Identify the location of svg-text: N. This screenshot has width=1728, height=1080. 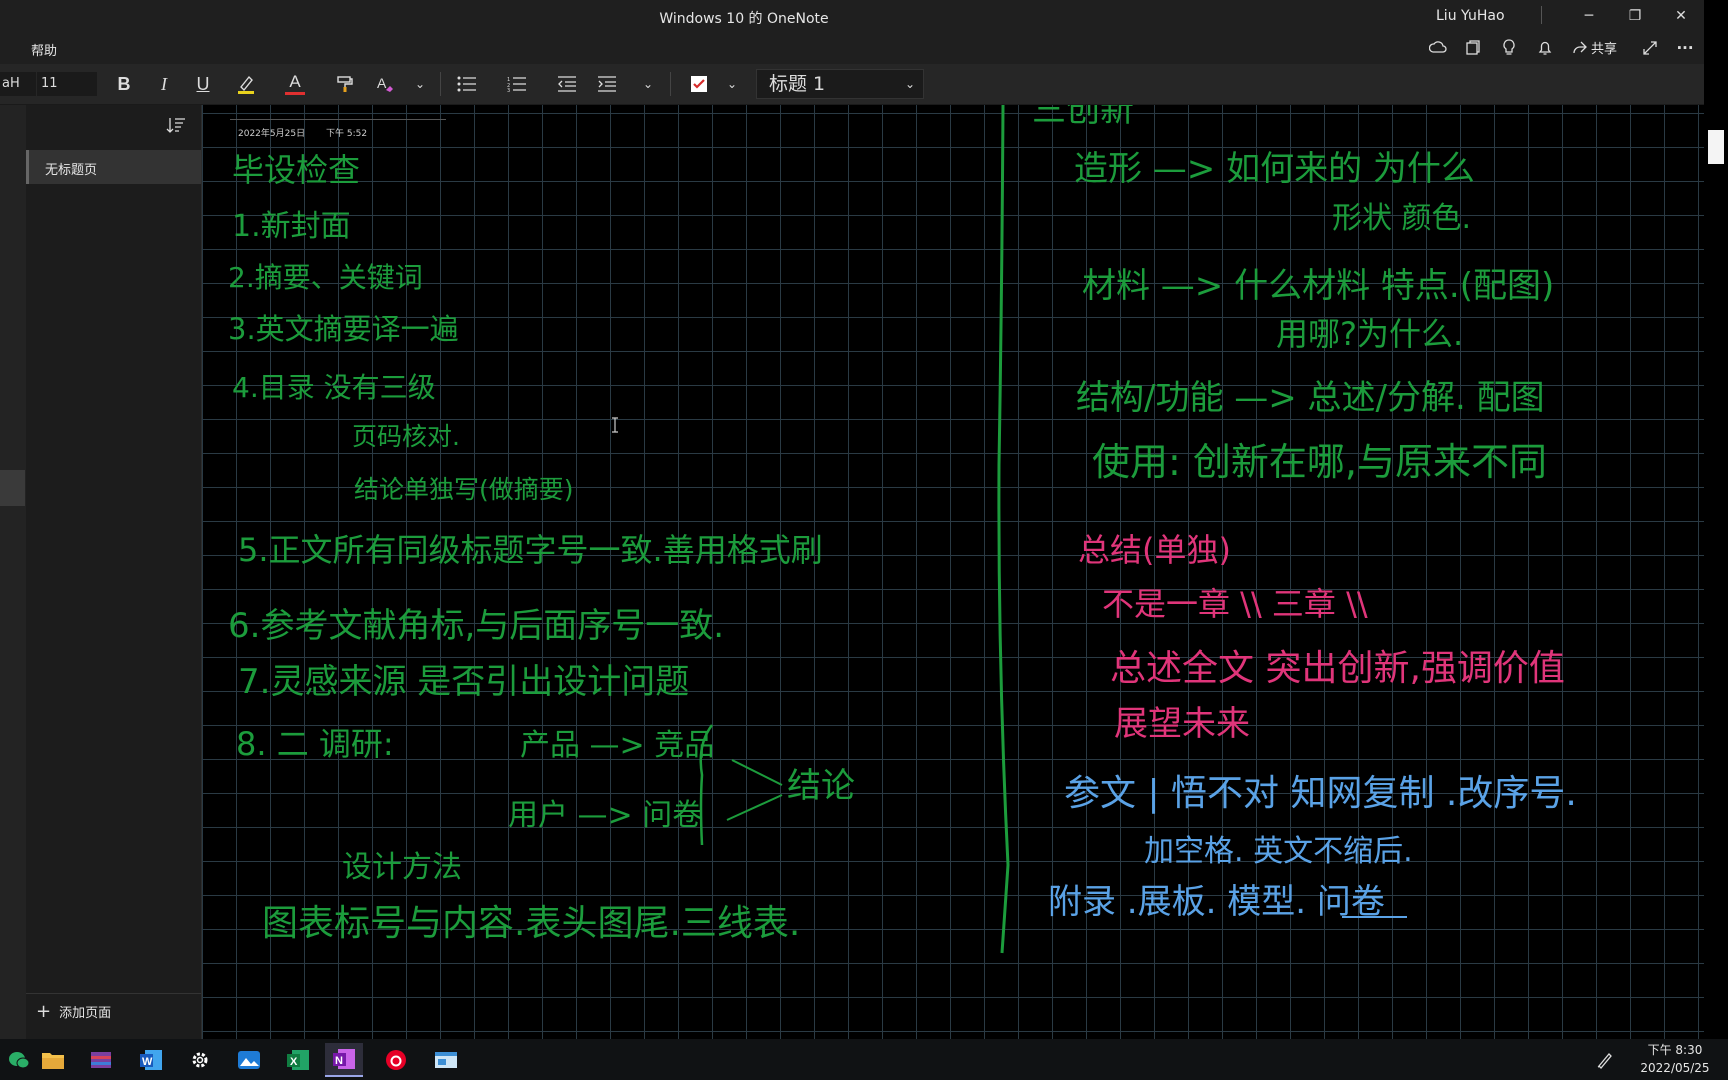
(339, 1061).